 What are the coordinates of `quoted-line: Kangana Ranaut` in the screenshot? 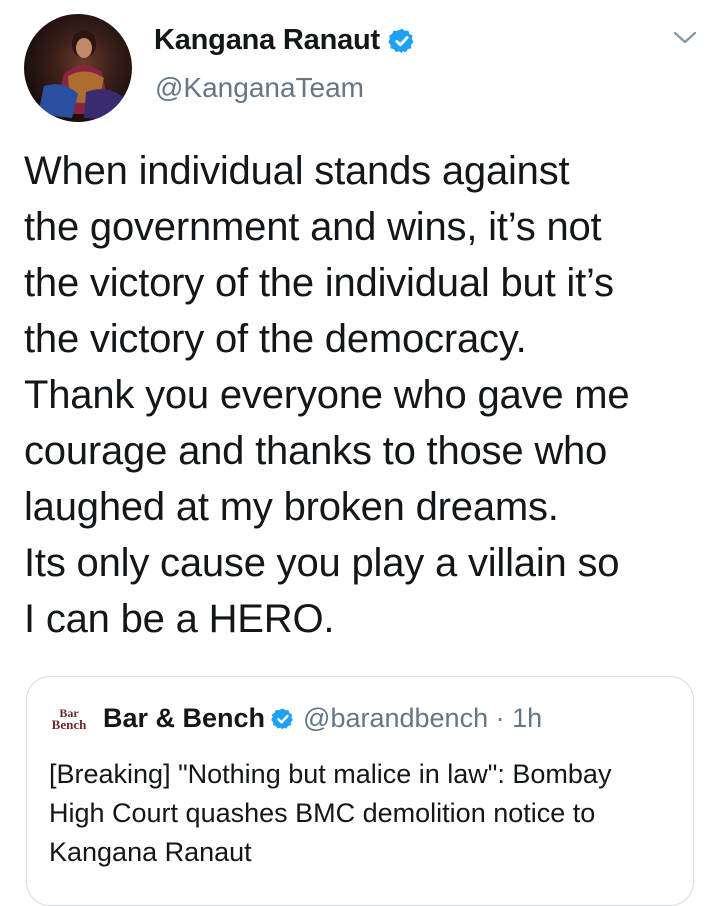 It's located at (150, 852).